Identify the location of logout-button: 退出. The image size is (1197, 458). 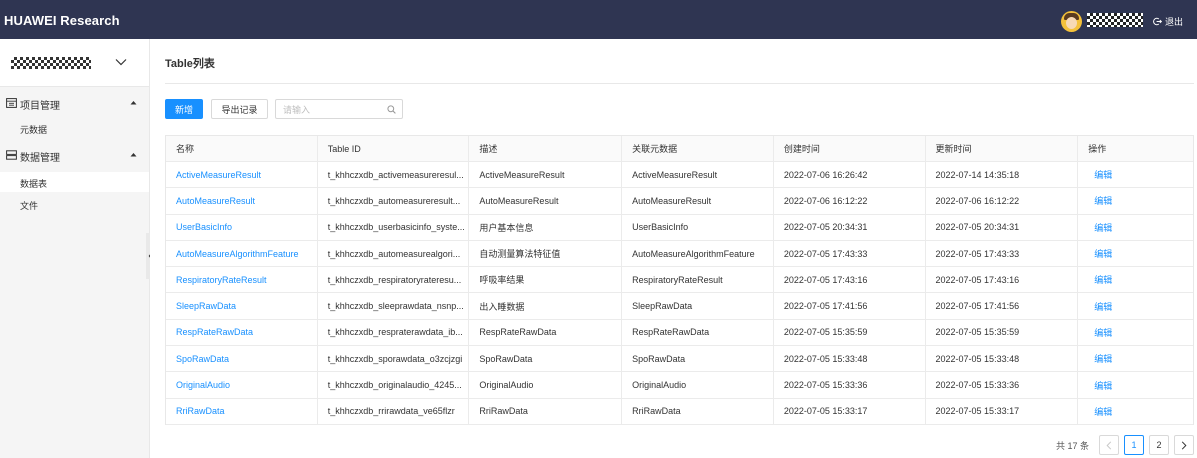
(1168, 21).